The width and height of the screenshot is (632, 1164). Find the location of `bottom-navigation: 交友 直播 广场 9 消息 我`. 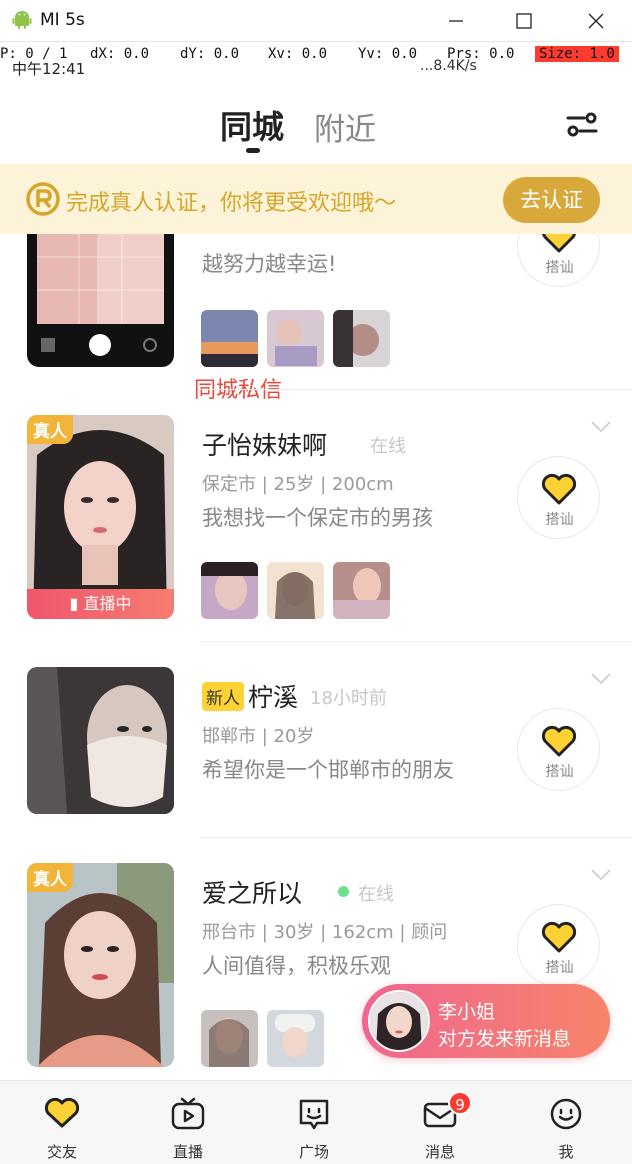

bottom-navigation: 交友 直播 广场 9 消息 我 is located at coordinates (316, 1122).